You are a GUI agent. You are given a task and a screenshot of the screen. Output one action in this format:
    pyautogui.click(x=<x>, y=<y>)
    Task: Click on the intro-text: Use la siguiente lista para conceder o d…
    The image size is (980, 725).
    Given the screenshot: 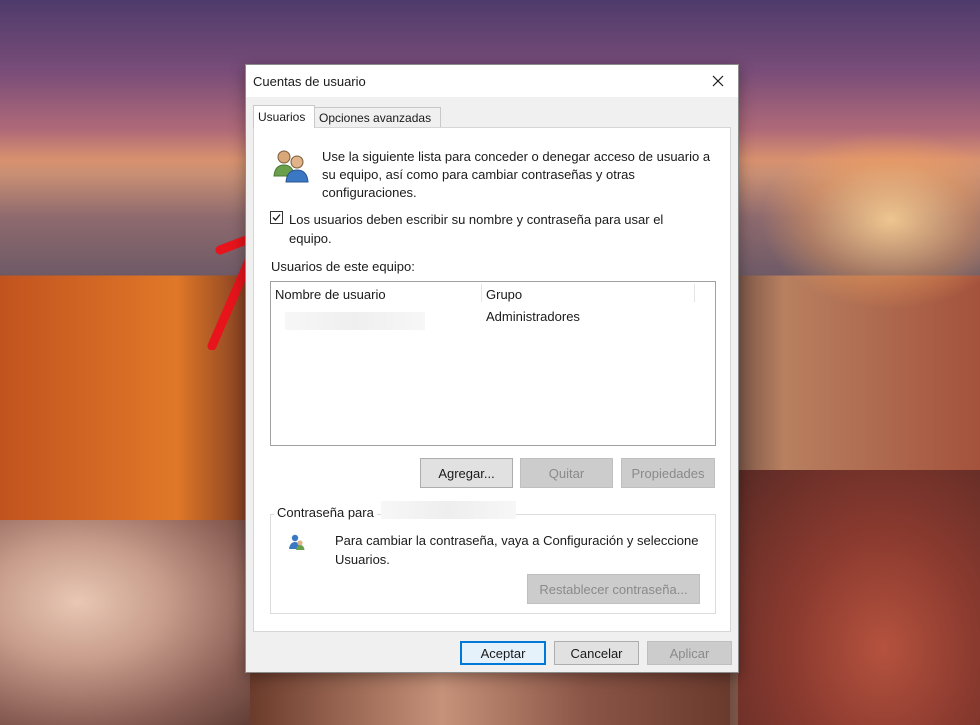 What is the action you would take?
    pyautogui.click(x=516, y=174)
    